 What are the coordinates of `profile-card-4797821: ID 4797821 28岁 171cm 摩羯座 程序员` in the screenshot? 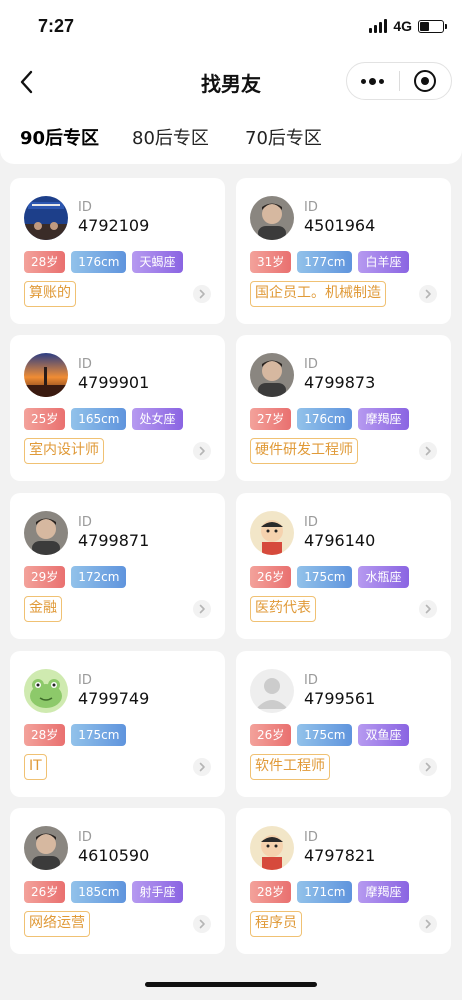 It's located at (343, 881).